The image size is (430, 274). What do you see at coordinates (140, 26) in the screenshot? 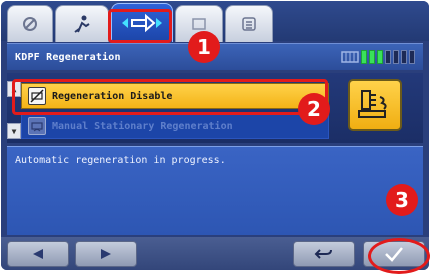
I see `highlight-tab` at bounding box center [140, 26].